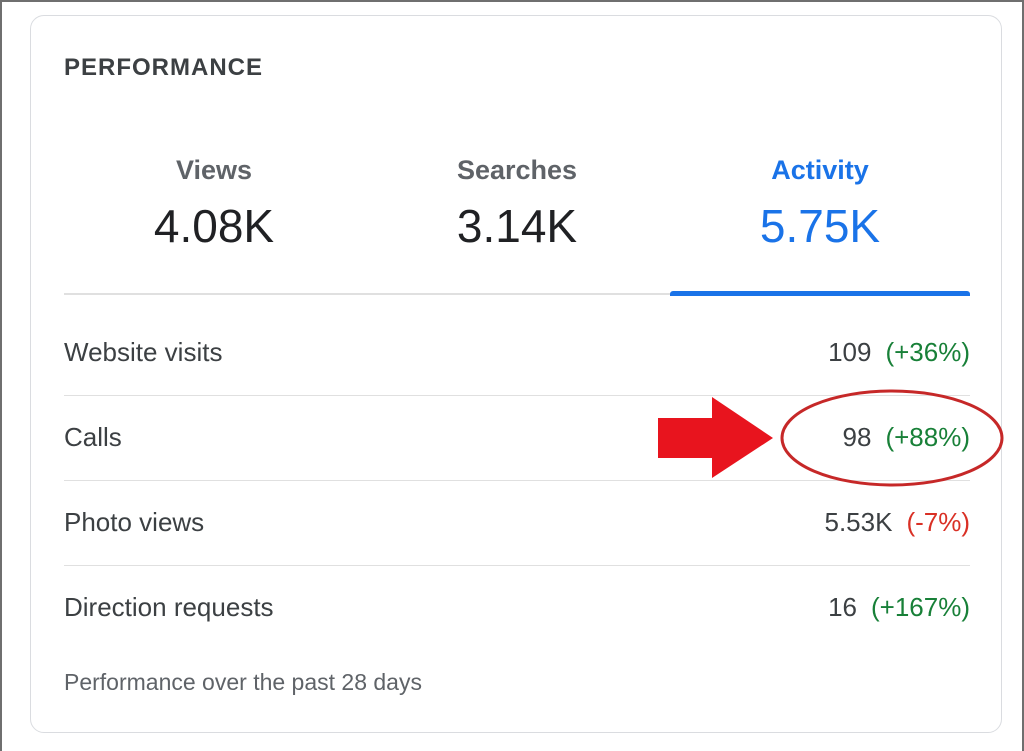 The width and height of the screenshot is (1024, 751). I want to click on list-item-label: Direction requests, so click(169, 607).